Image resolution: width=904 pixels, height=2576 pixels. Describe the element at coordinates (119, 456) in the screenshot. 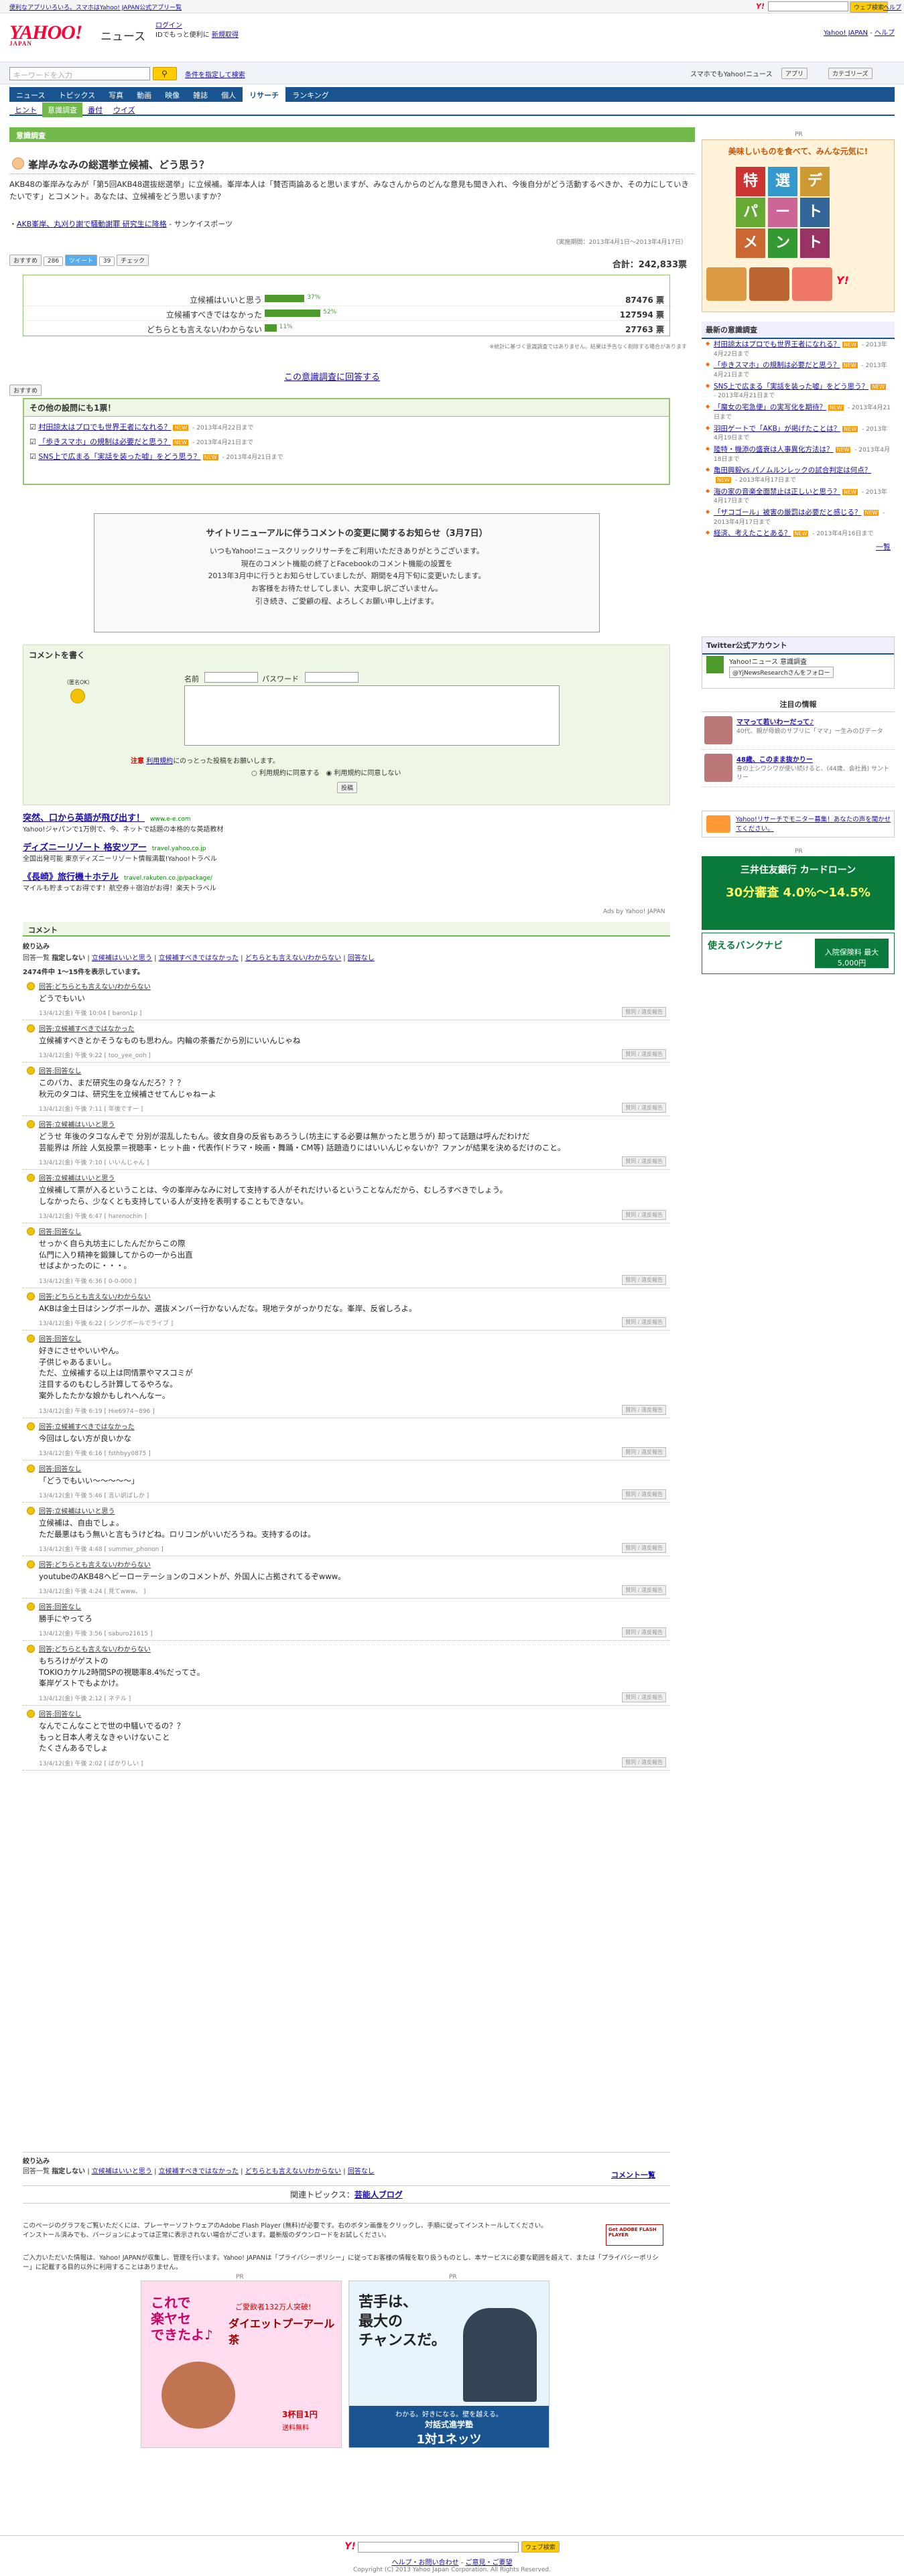

I see `other-question-link: SNS上で広まる「実話を装った嘘」をどう思う？` at that location.